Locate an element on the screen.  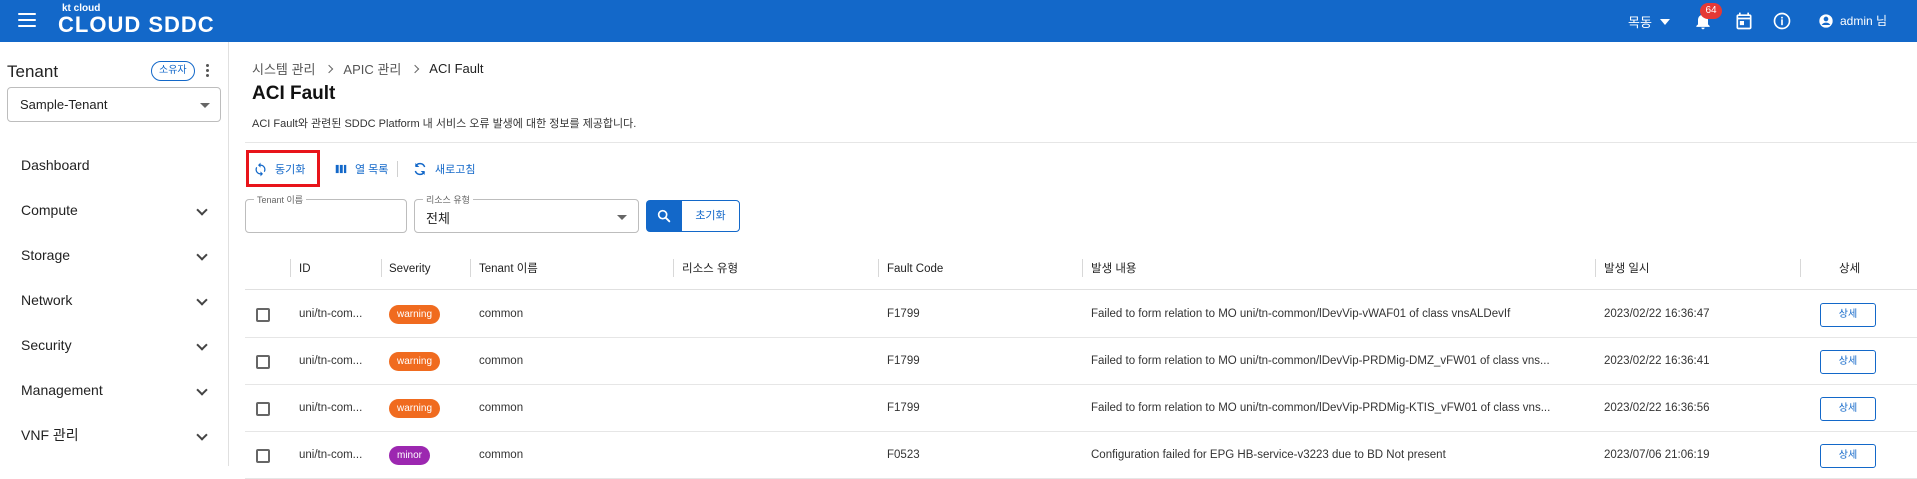
region-label: 목동 is located at coordinates (1640, 22).